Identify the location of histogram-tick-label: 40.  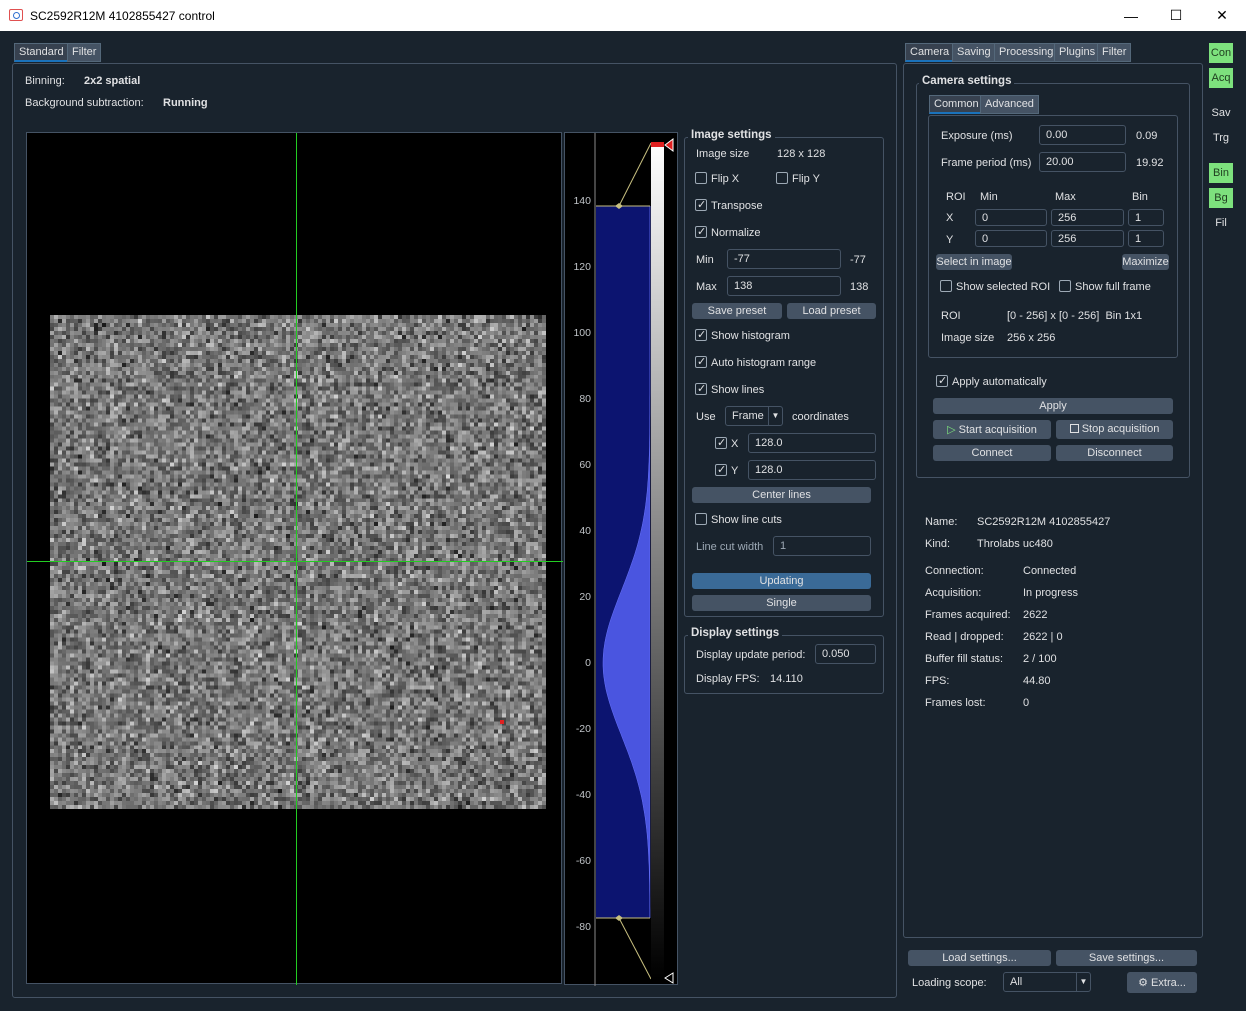
(585, 531).